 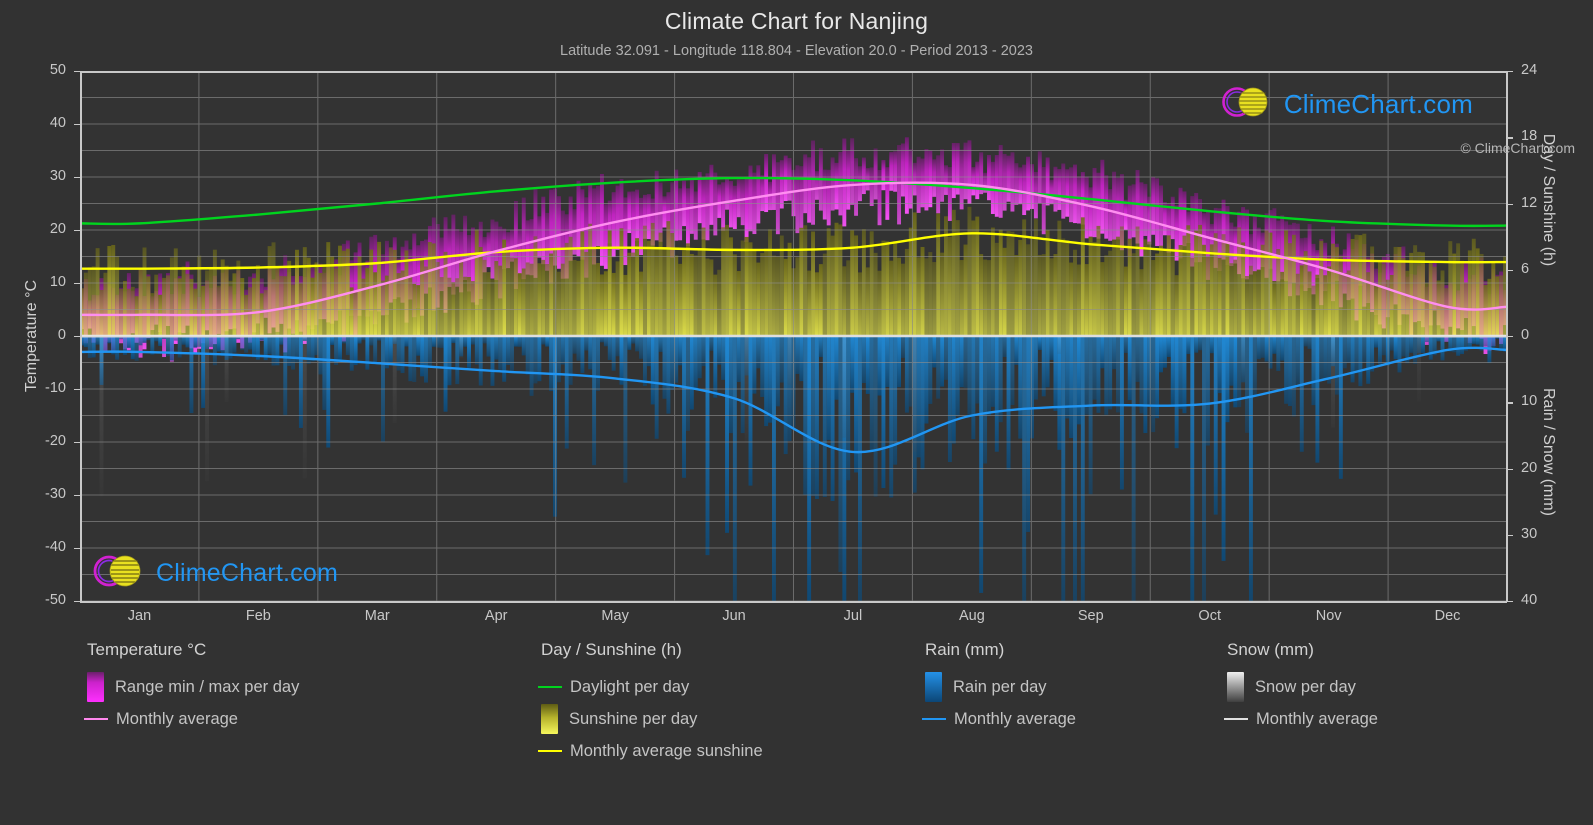 I want to click on y-right-tick-30: 30, so click(x=1529, y=533).